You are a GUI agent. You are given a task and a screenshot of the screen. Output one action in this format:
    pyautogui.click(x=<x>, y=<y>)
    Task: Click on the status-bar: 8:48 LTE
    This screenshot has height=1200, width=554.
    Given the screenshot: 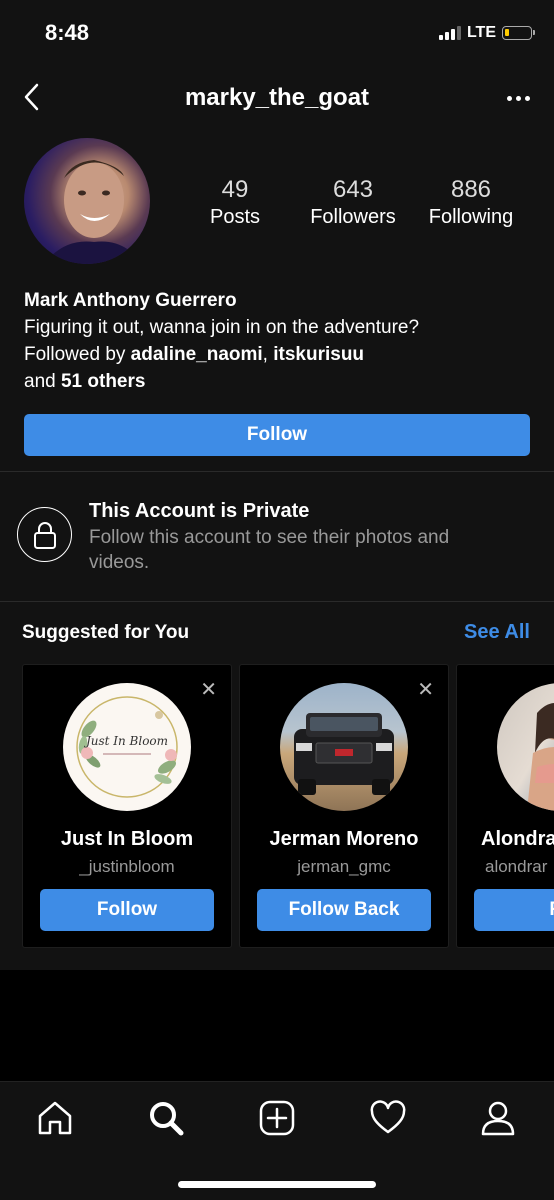 What is the action you would take?
    pyautogui.click(x=277, y=33)
    